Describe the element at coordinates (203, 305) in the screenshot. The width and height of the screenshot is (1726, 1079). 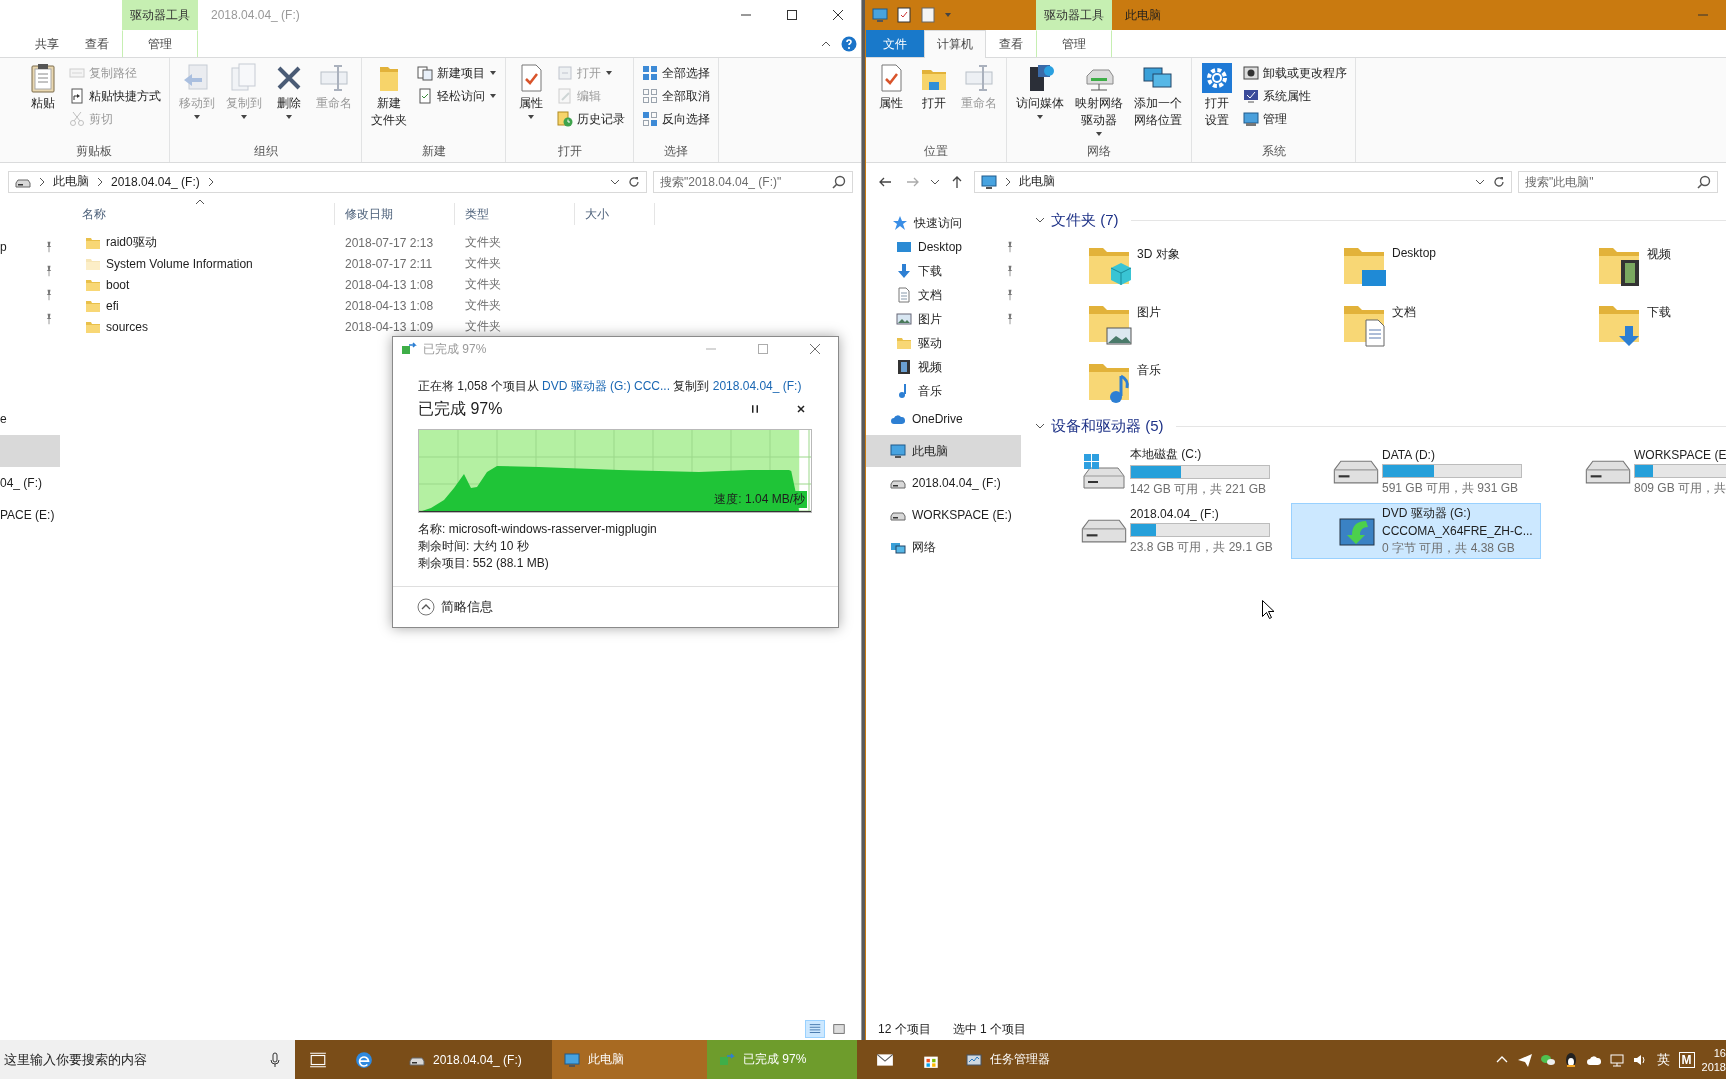
I see `file-name-cell: efi` at that location.